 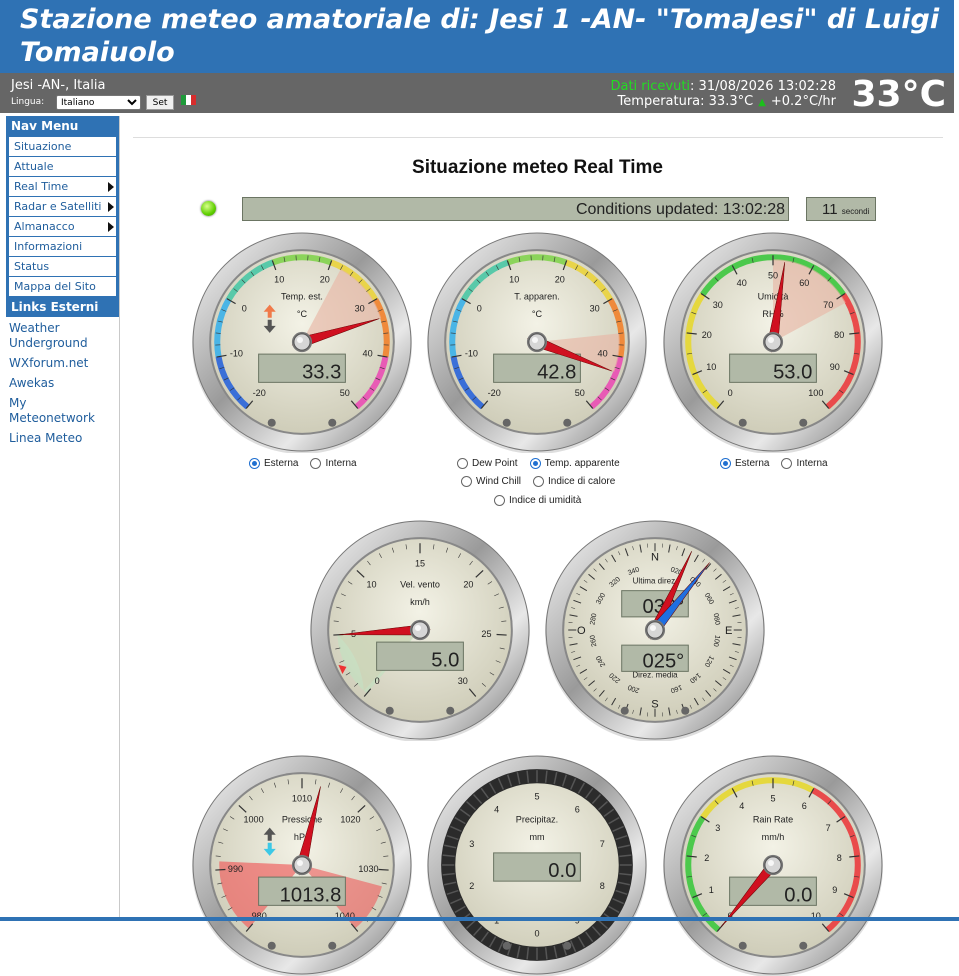 What do you see at coordinates (786, 463) in the screenshot?
I see `radio-hum-interna` at bounding box center [786, 463].